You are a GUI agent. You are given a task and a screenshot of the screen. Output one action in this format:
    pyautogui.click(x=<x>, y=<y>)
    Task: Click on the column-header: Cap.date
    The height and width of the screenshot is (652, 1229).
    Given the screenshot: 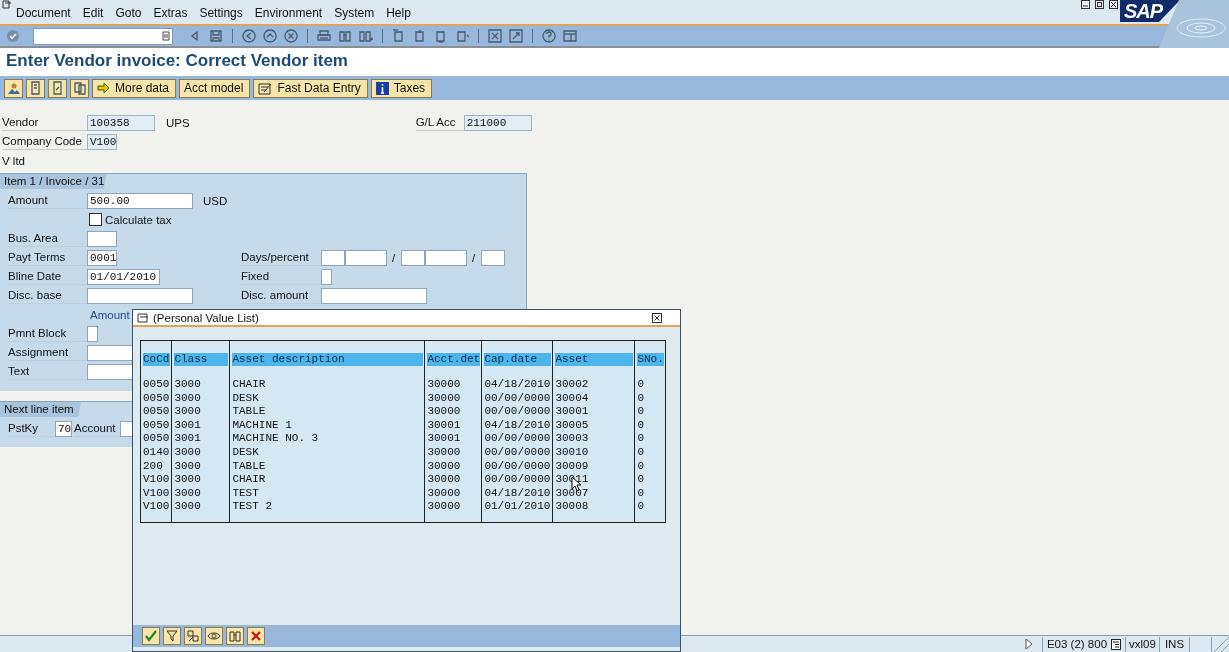 What is the action you would take?
    pyautogui.click(x=518, y=359)
    